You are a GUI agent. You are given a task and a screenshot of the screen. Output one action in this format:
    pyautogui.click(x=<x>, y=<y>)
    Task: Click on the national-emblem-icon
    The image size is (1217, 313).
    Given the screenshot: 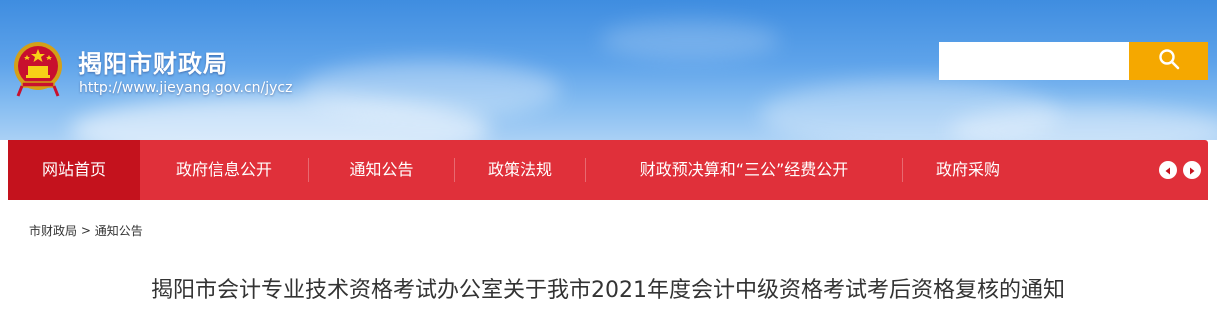 What is the action you would take?
    pyautogui.click(x=38, y=69)
    